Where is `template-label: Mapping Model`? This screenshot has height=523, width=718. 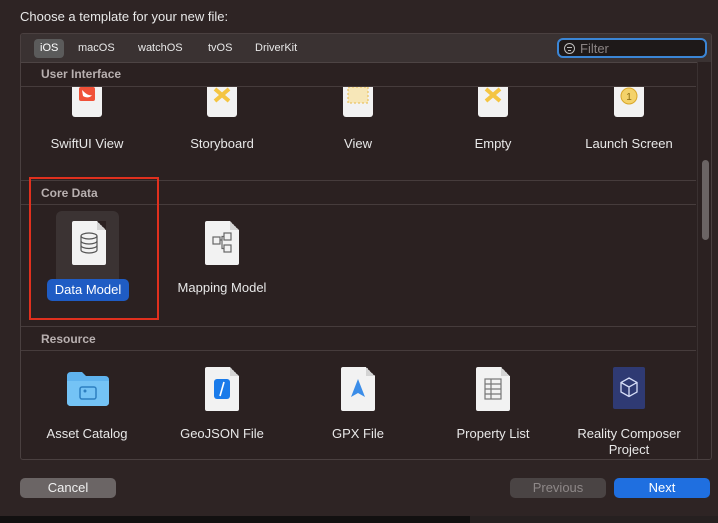 template-label: Mapping Model is located at coordinates (222, 287).